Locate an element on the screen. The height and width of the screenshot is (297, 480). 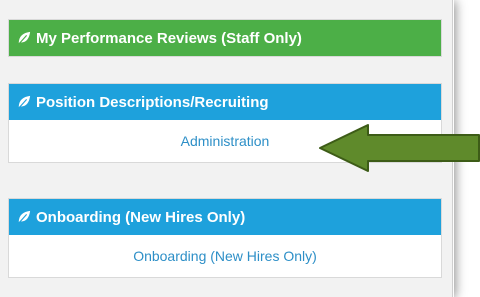
section-position-descriptions-header: Position Descriptions/Recruiting is located at coordinates (225, 102).